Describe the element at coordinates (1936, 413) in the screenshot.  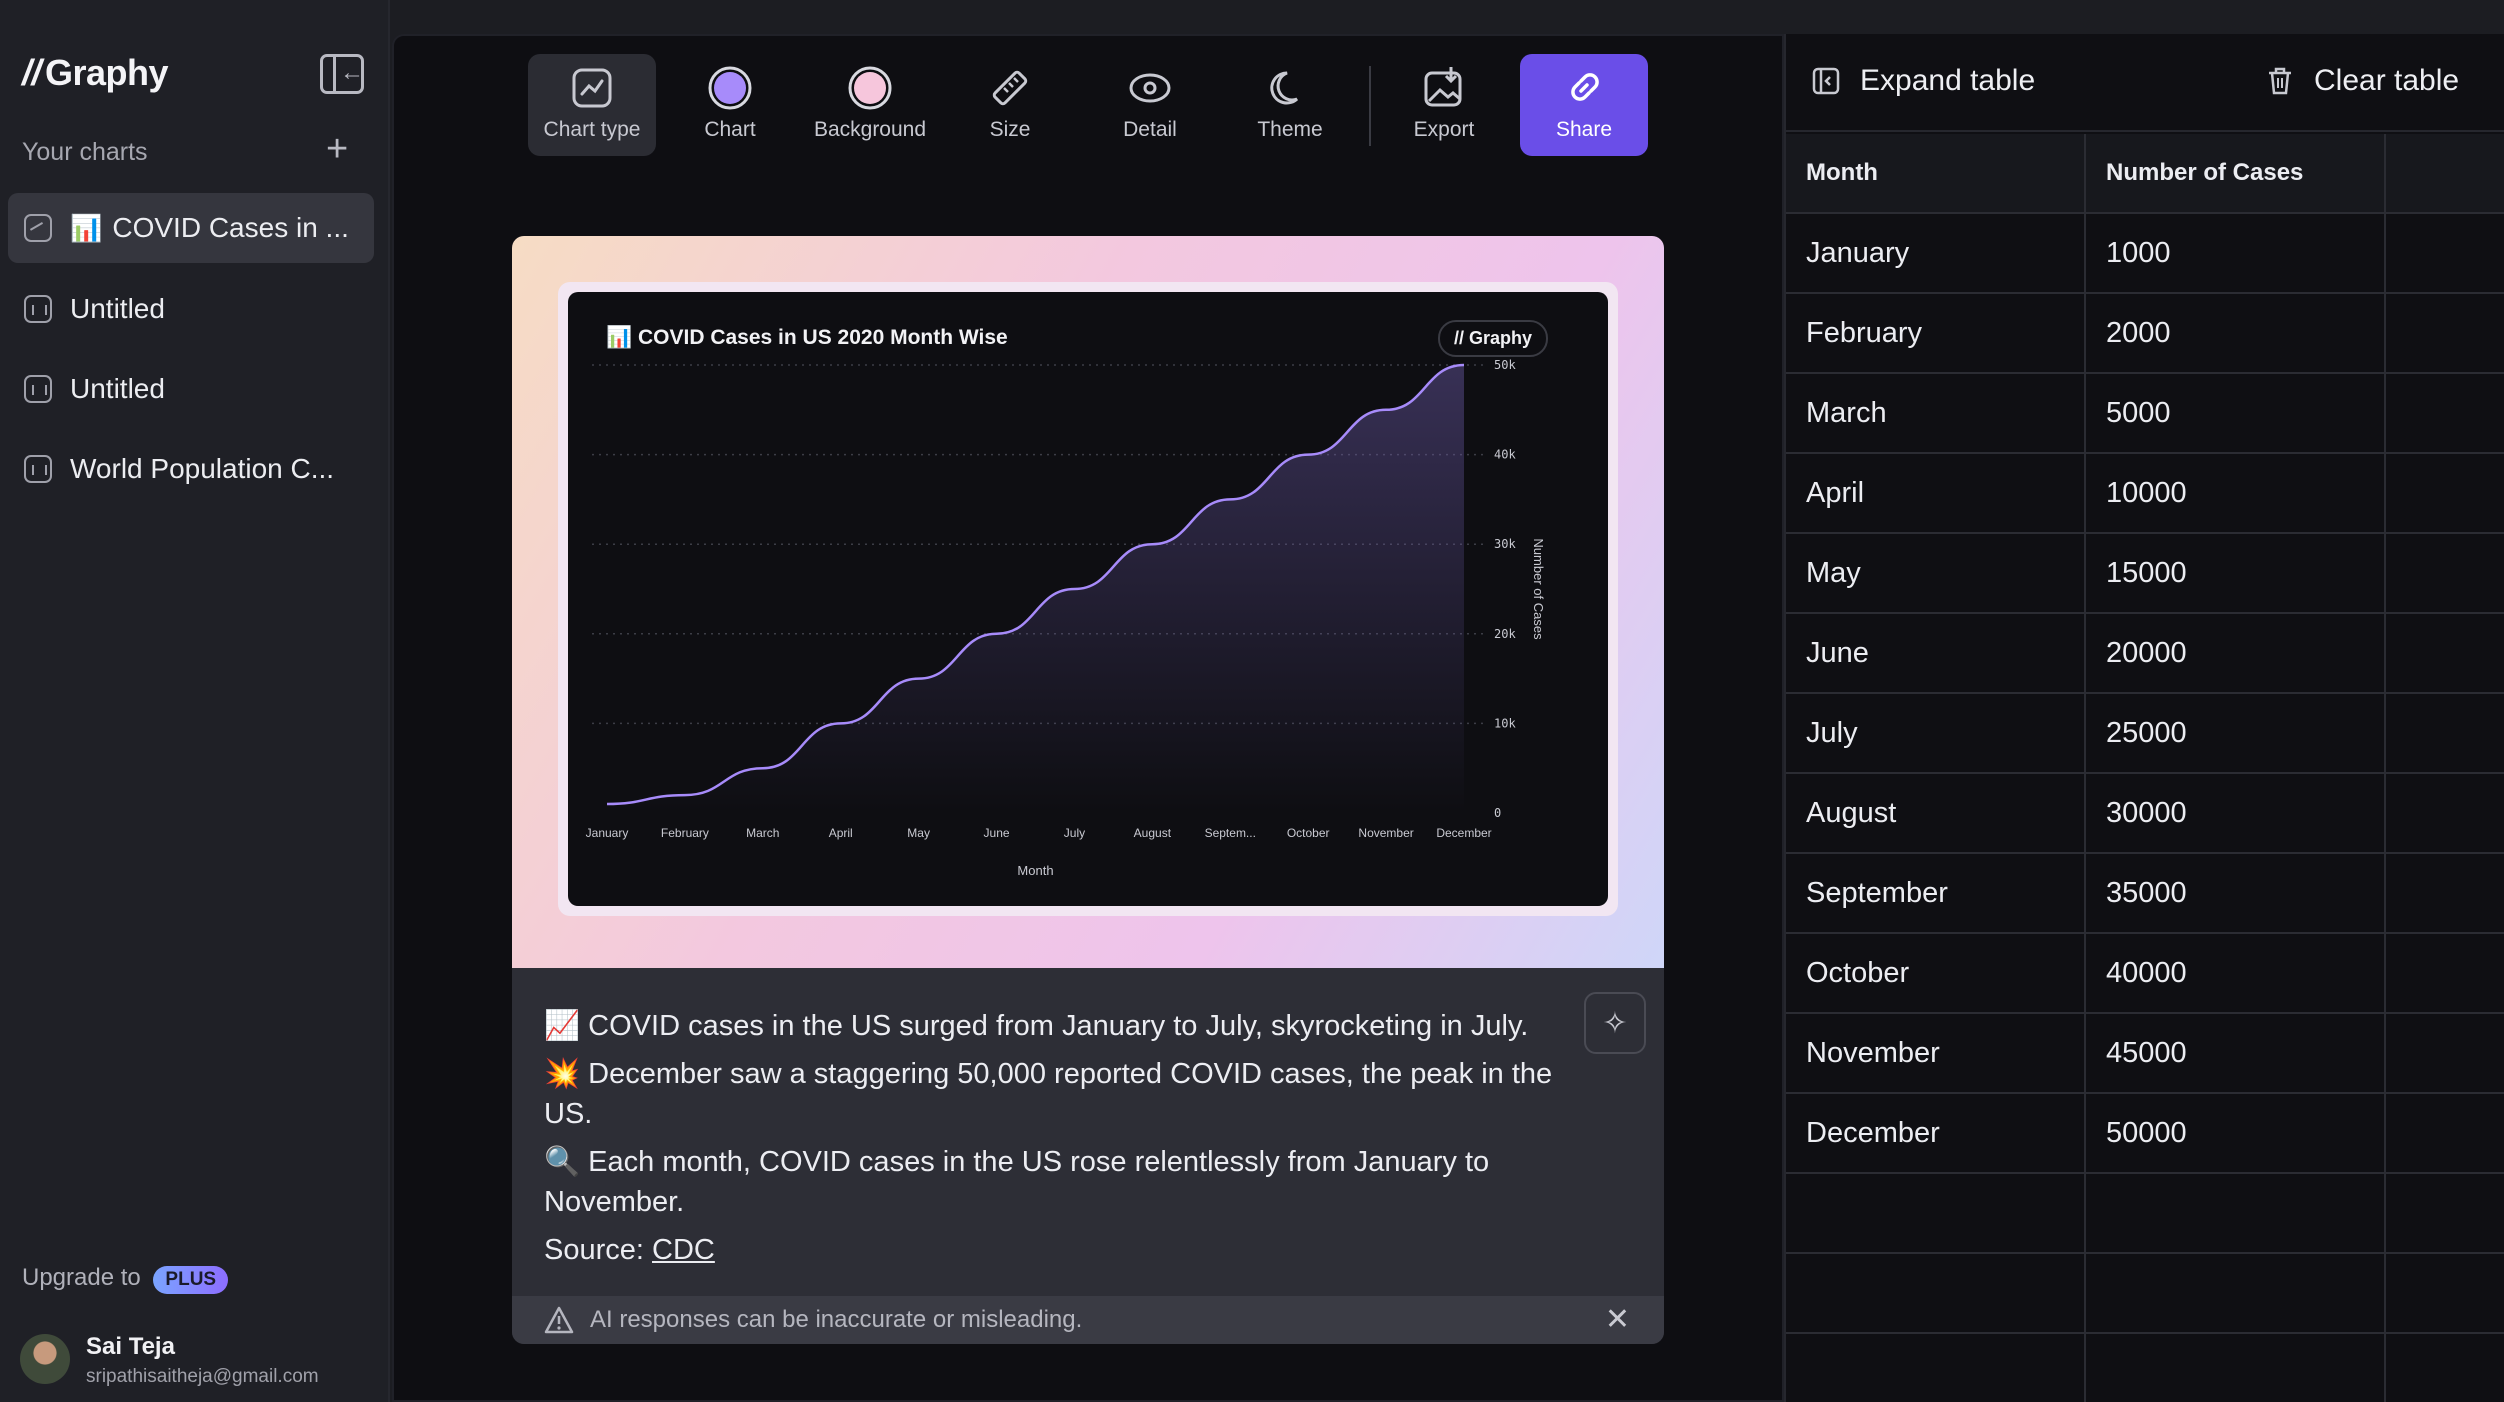
I see `table-cell: March` at that location.